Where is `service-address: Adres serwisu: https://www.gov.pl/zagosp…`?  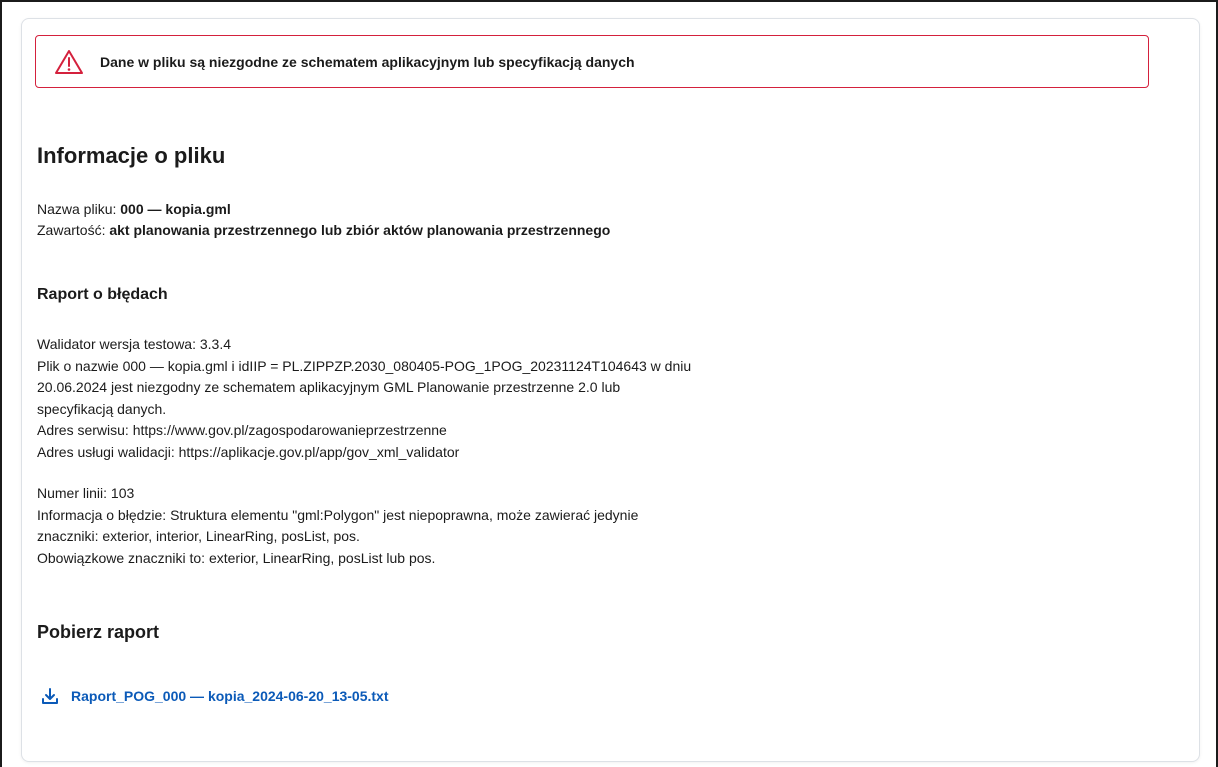
service-address: Adres serwisu: https://www.gov.pl/zagosp… is located at coordinates (242, 430).